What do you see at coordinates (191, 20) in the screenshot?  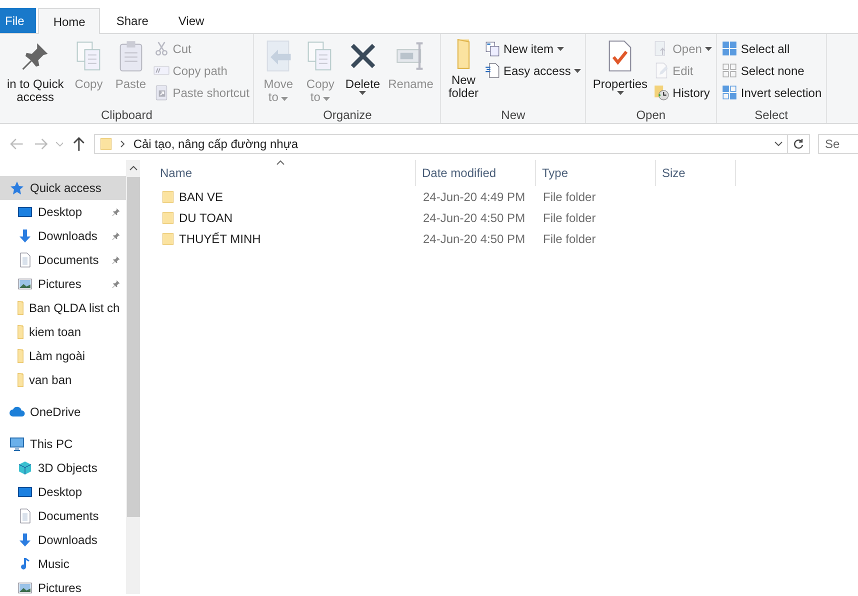 I see `ribbon-tab: View` at bounding box center [191, 20].